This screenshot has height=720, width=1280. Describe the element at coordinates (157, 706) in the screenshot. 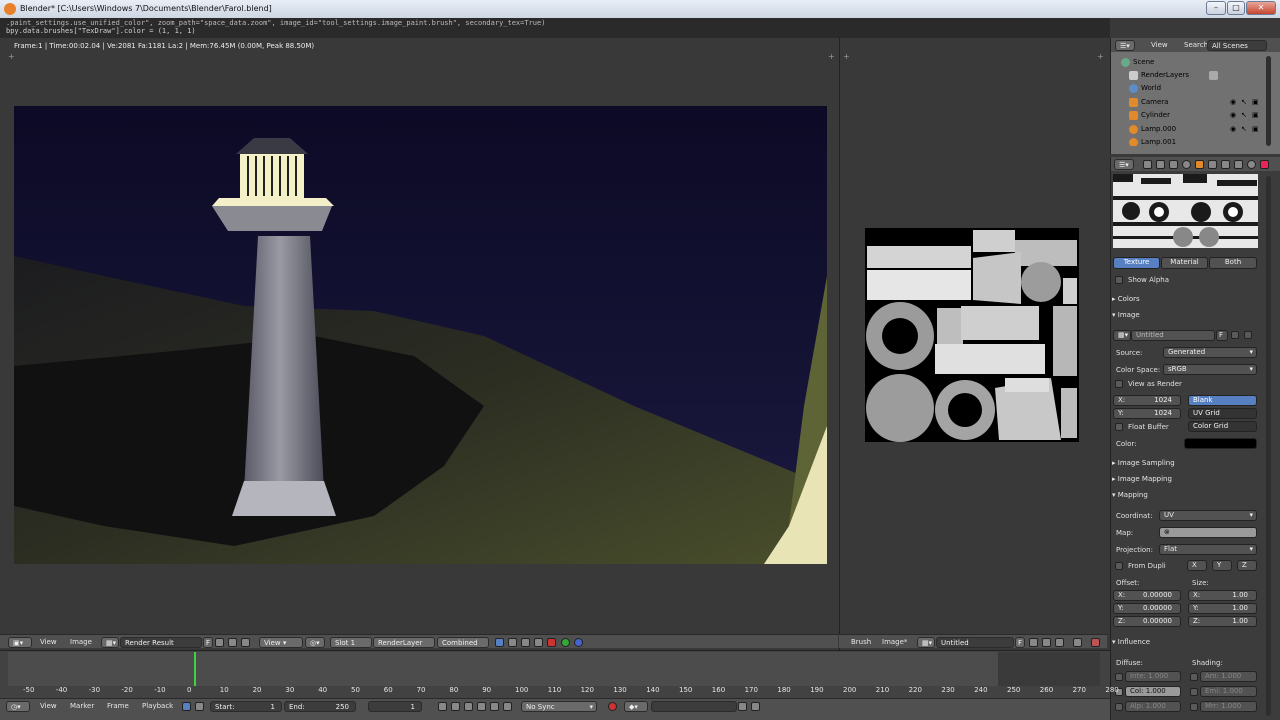

I see `menu-playback: Playback` at that location.